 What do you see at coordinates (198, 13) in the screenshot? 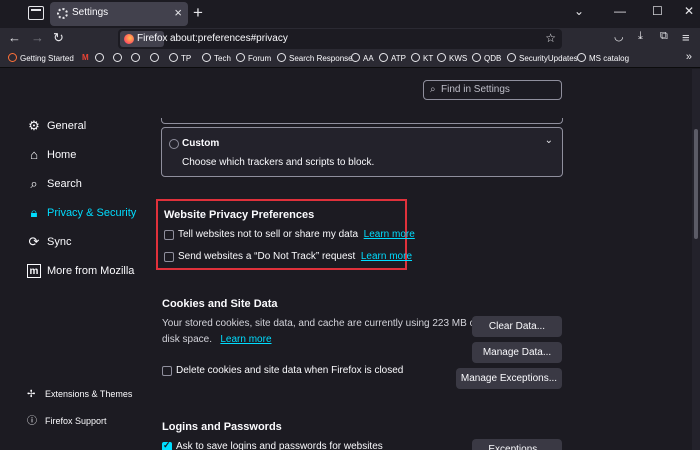
I see `new-tab-icon: +` at bounding box center [198, 13].